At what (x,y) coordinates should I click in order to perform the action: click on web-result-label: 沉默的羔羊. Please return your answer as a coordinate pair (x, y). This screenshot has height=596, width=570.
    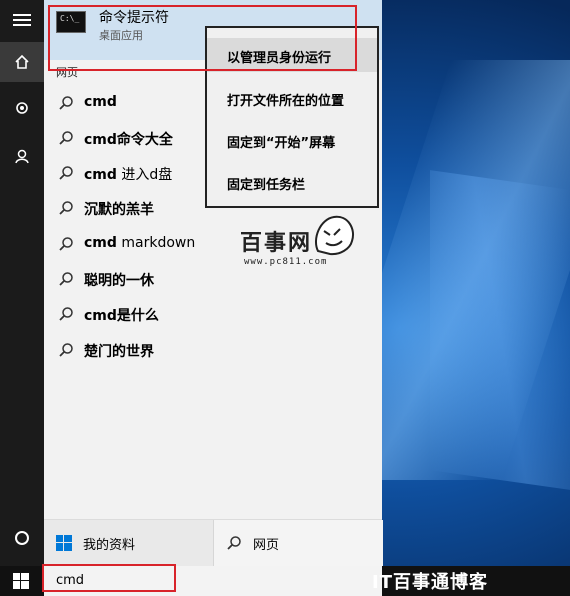
    Looking at the image, I should click on (119, 210).